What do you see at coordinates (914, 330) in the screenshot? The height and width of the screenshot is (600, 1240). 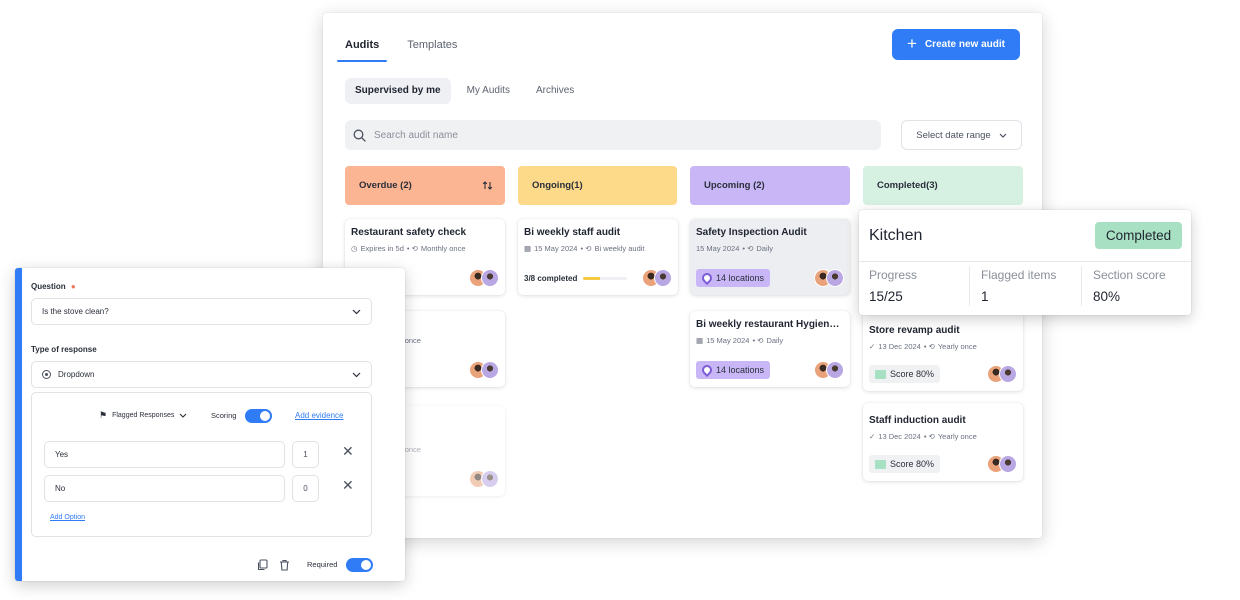 I see `card-title: Store revamp audit` at bounding box center [914, 330].